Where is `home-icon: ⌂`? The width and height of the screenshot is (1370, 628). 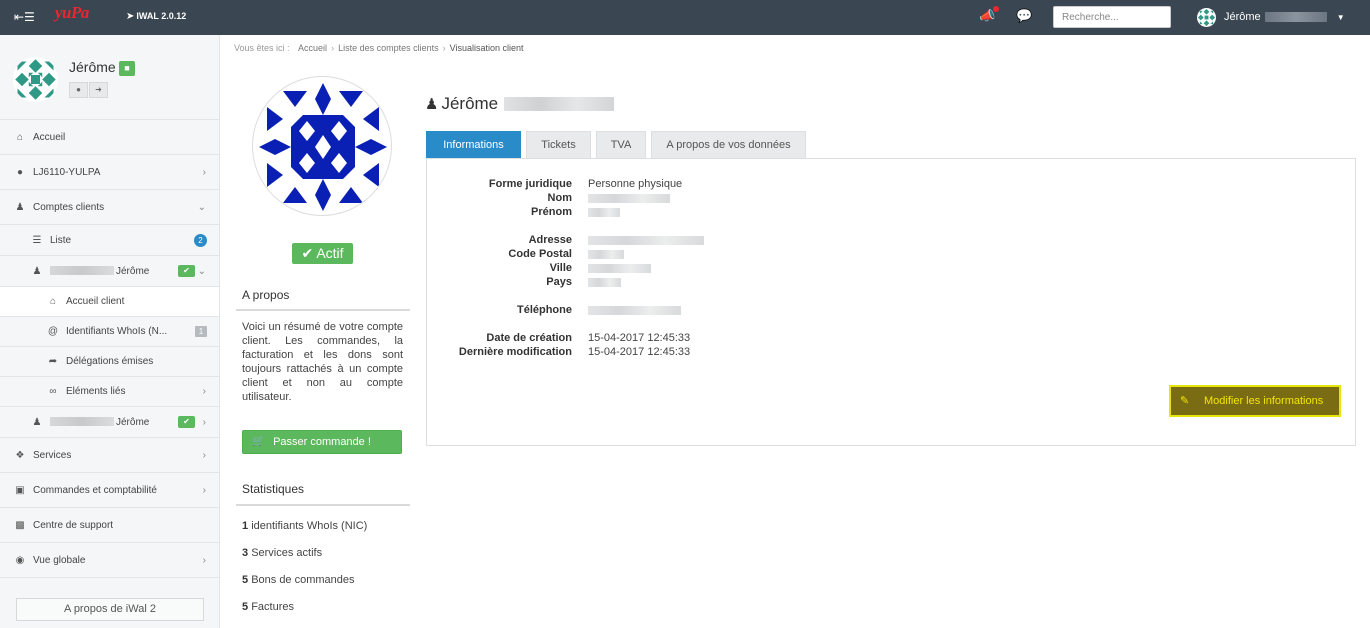
home-icon: ⌂ is located at coordinates (53, 301).